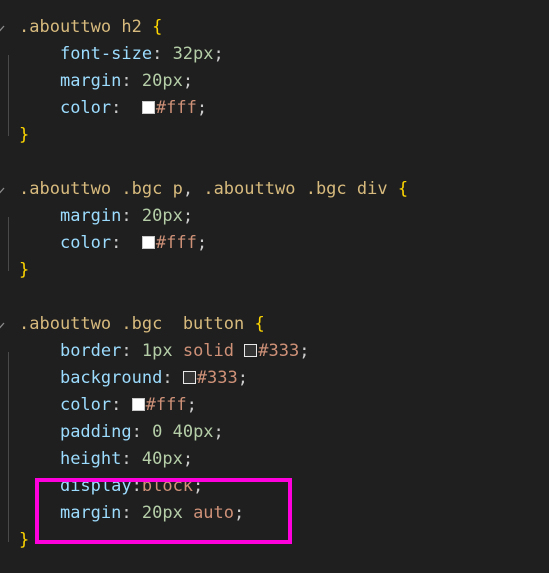 This screenshot has width=549, height=573. Describe the element at coordinates (188, 189) in the screenshot. I see `selector-punctuation: ,` at that location.